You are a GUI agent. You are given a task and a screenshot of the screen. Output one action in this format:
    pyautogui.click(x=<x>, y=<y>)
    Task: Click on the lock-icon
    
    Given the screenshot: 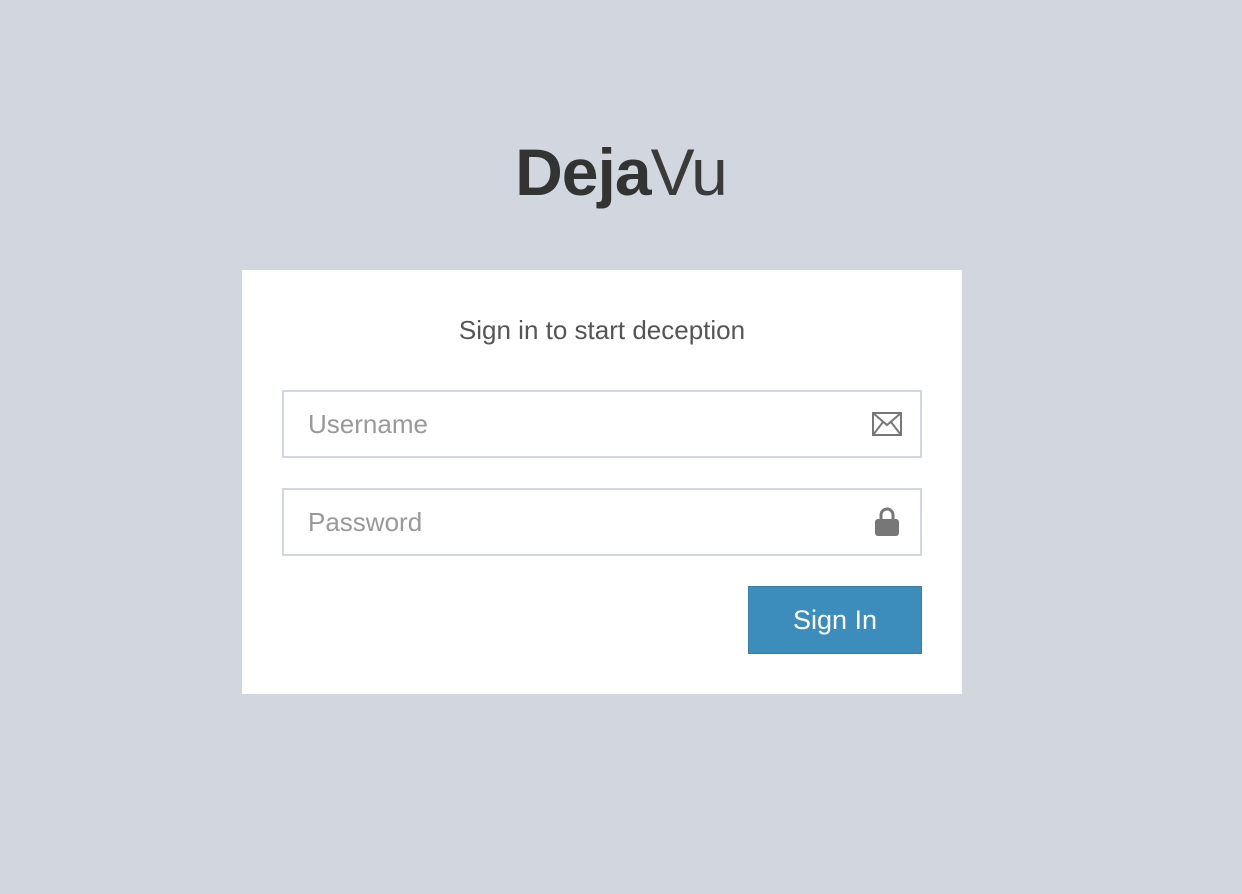 What is the action you would take?
    pyautogui.click(x=887, y=521)
    